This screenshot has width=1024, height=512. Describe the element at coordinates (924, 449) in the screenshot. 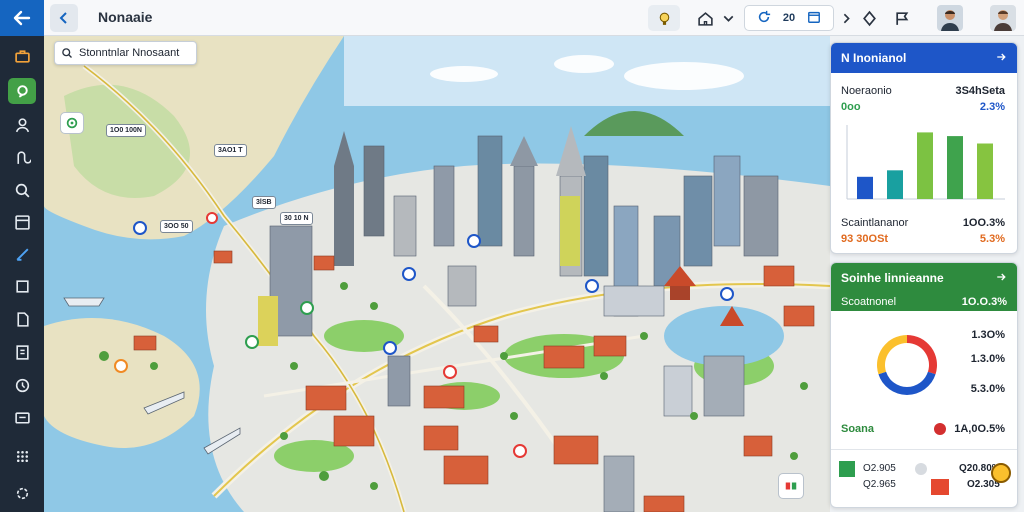

I see `divider` at that location.